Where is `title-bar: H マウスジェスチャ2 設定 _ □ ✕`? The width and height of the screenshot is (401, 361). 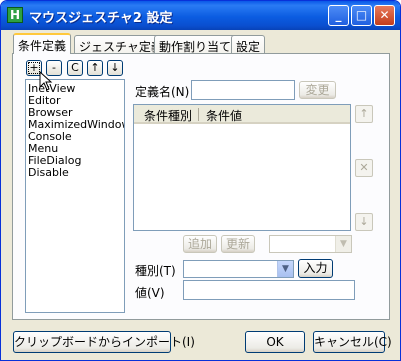
title-bar: H マウスジェスチャ2 設定 _ □ ✕ is located at coordinates (200, 15).